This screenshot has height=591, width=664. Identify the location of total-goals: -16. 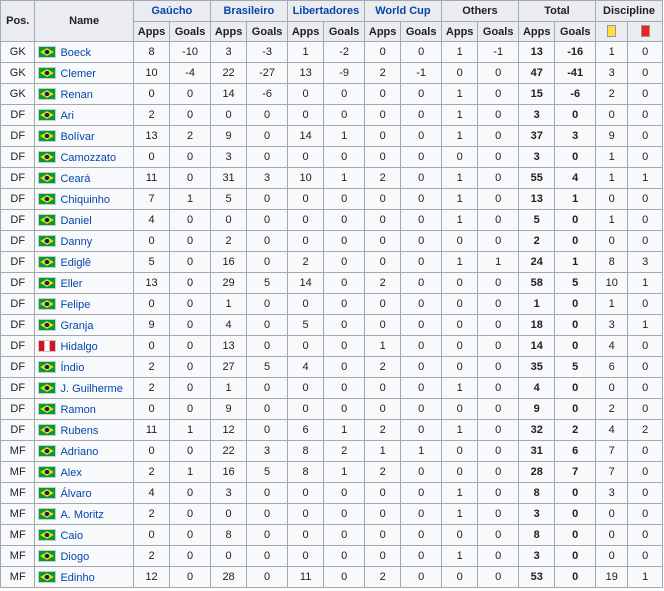
(575, 52).